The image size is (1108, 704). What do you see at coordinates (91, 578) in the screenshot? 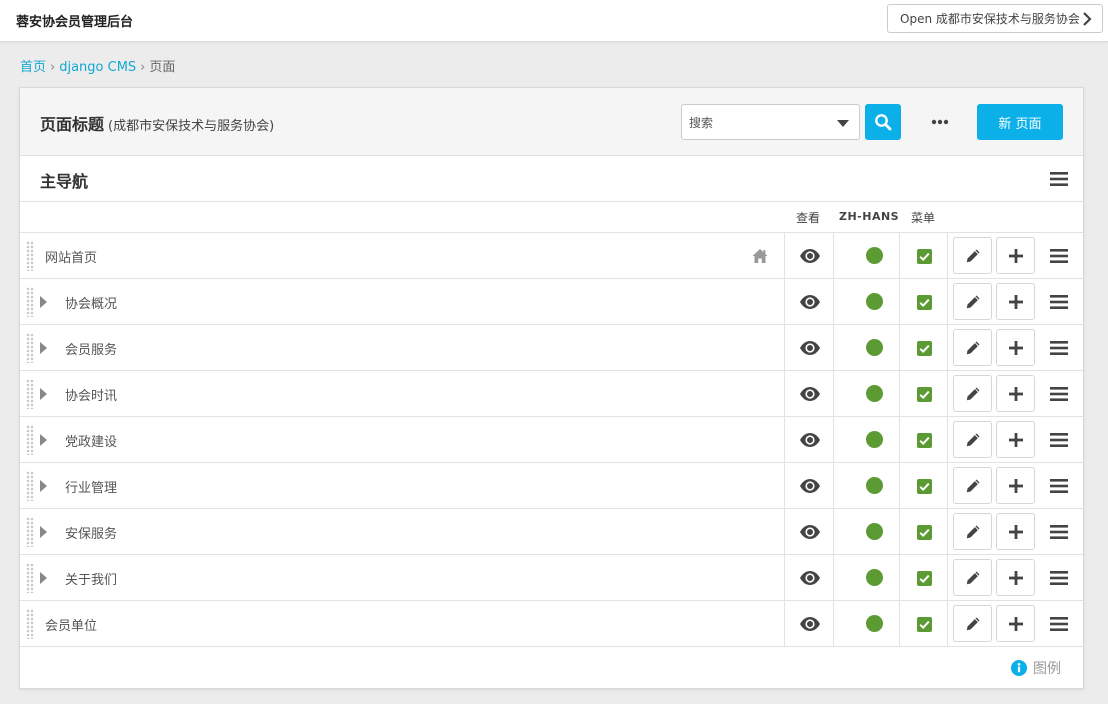
I see `page-title-link: 关于我们` at bounding box center [91, 578].